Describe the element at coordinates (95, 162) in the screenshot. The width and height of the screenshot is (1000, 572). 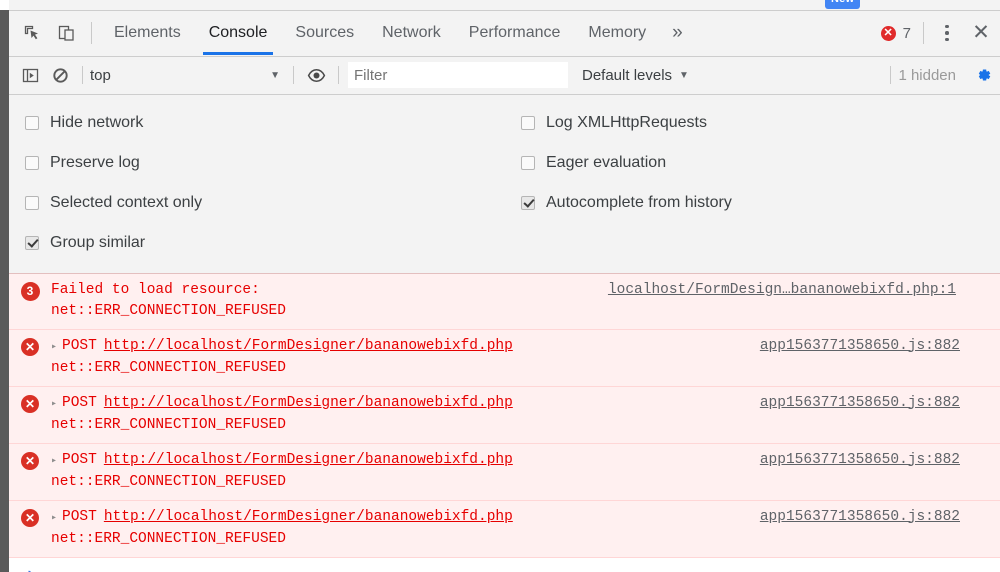
I see `setting-label: Preserve log` at that location.